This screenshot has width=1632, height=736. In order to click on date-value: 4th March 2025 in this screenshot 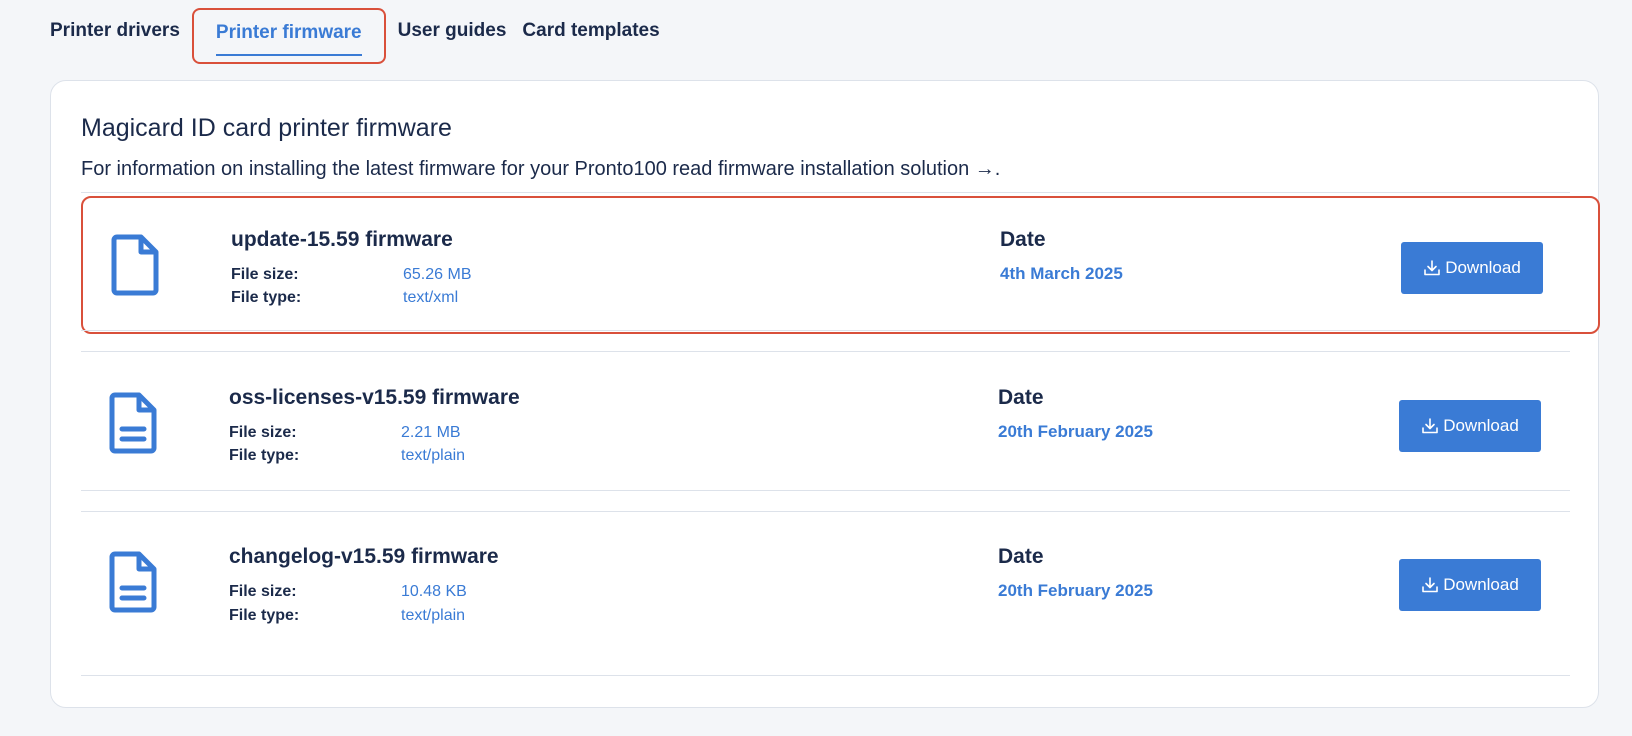, I will do `click(1061, 273)`.